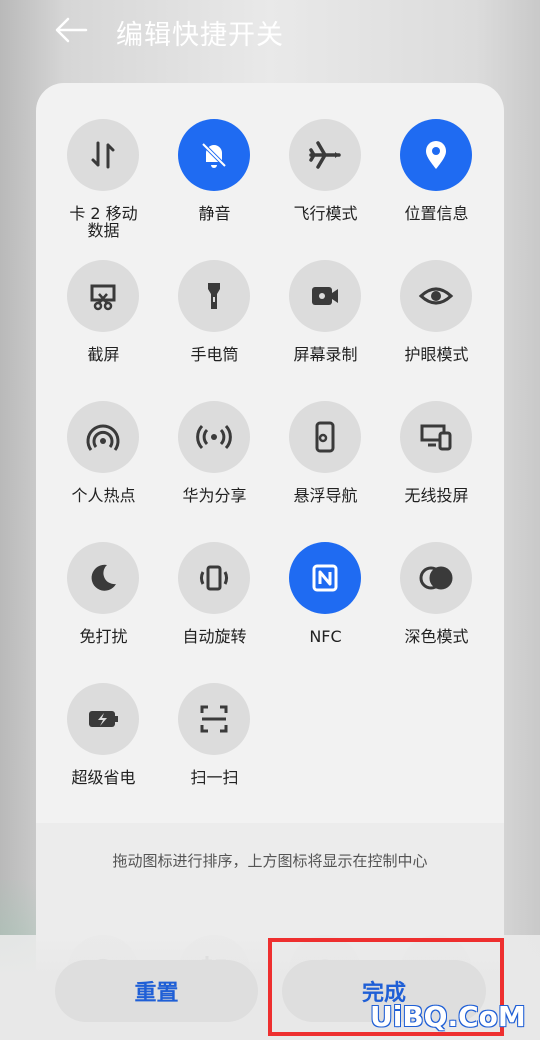  I want to click on tile-label: 卡 2 移动 数据, so click(103, 222).